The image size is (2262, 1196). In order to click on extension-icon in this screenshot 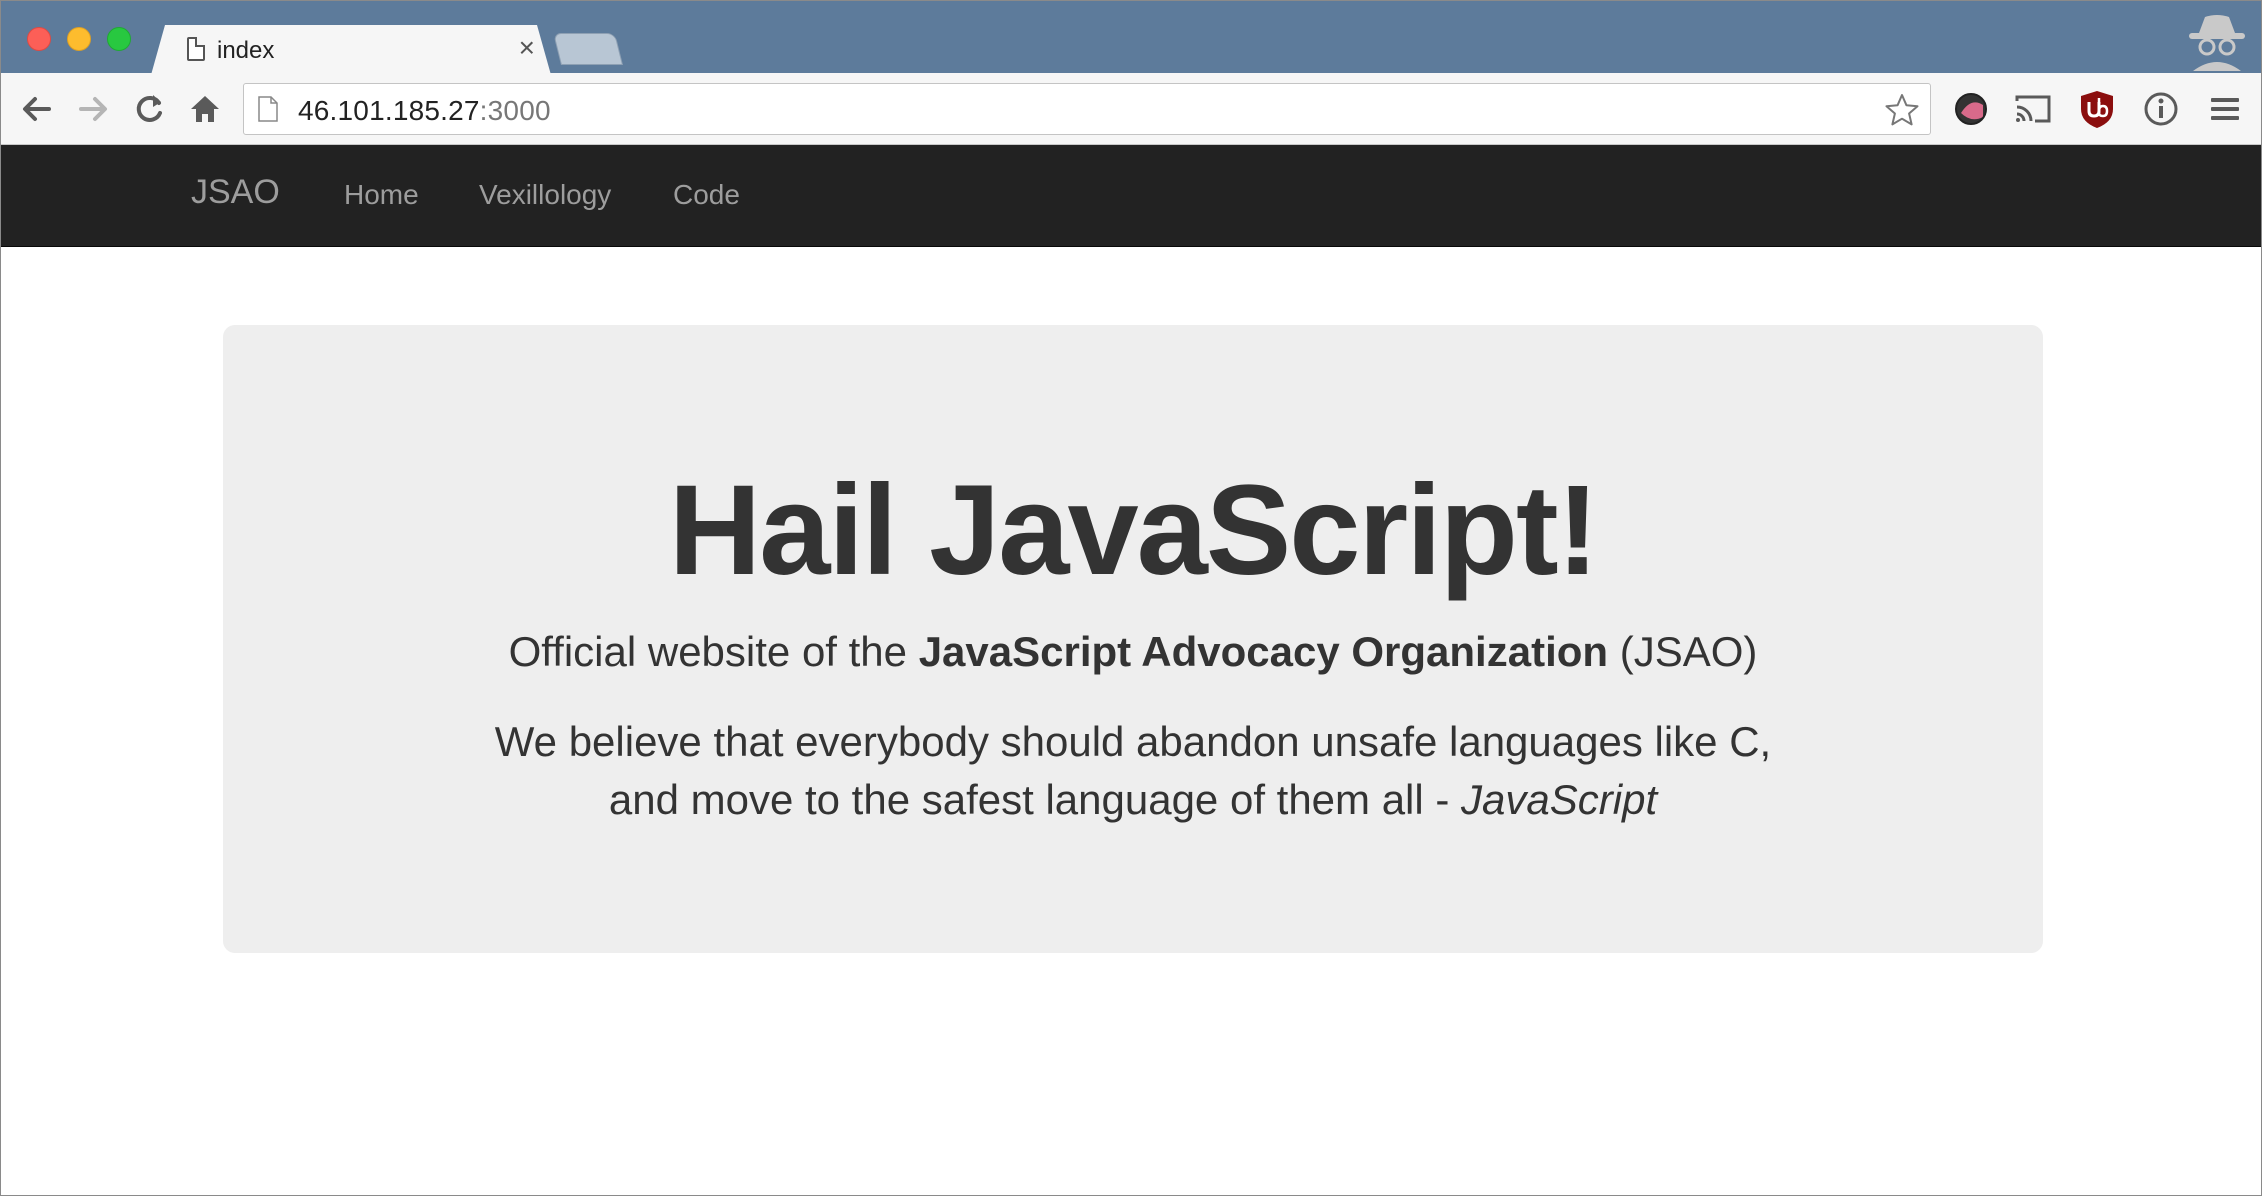, I will do `click(1971, 109)`.